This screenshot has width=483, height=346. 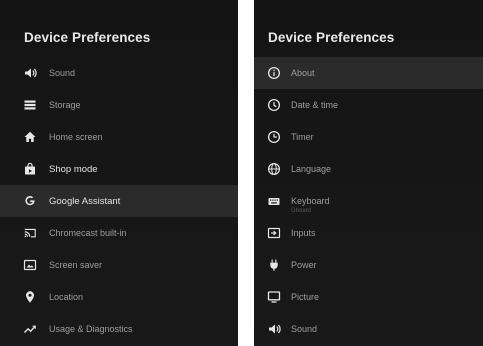 I want to click on shop-bag-icon, so click(x=30, y=169).